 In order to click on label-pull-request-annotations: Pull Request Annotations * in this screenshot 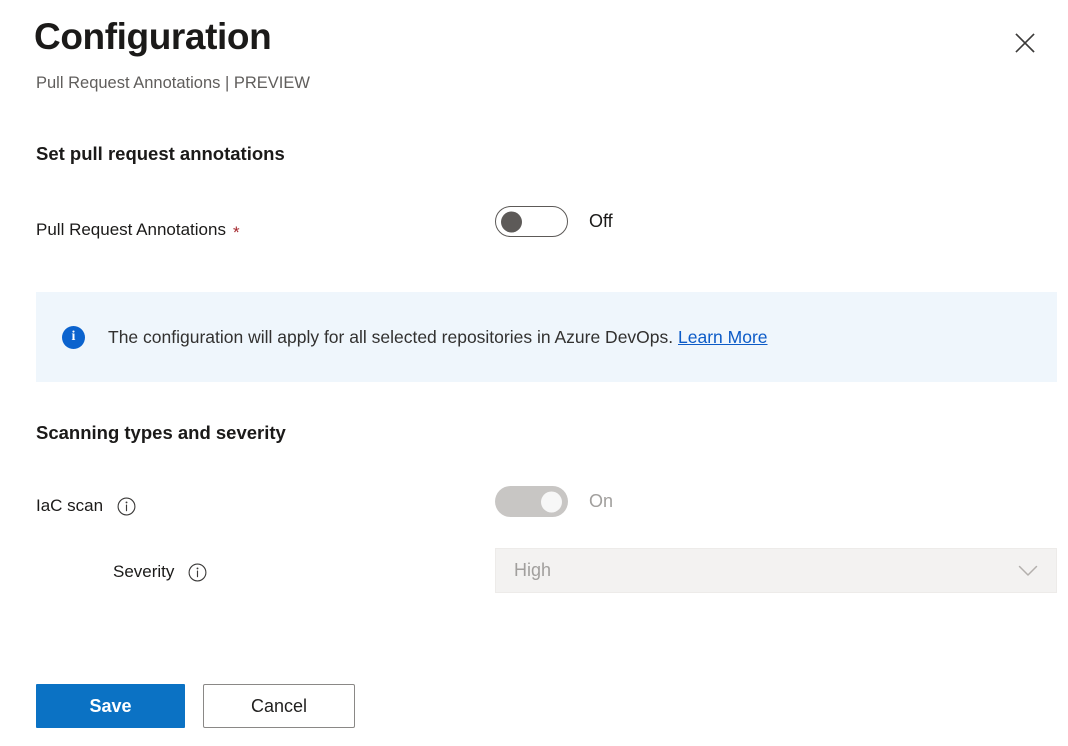, I will do `click(138, 231)`.